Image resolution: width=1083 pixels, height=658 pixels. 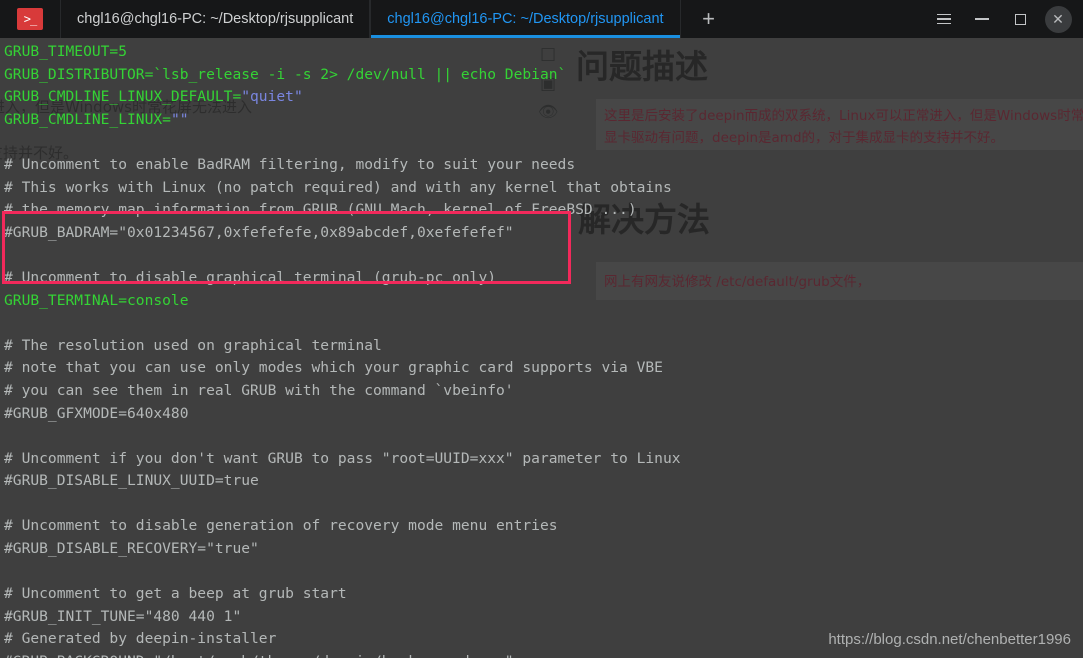 I want to click on menu-button, so click(x=944, y=19).